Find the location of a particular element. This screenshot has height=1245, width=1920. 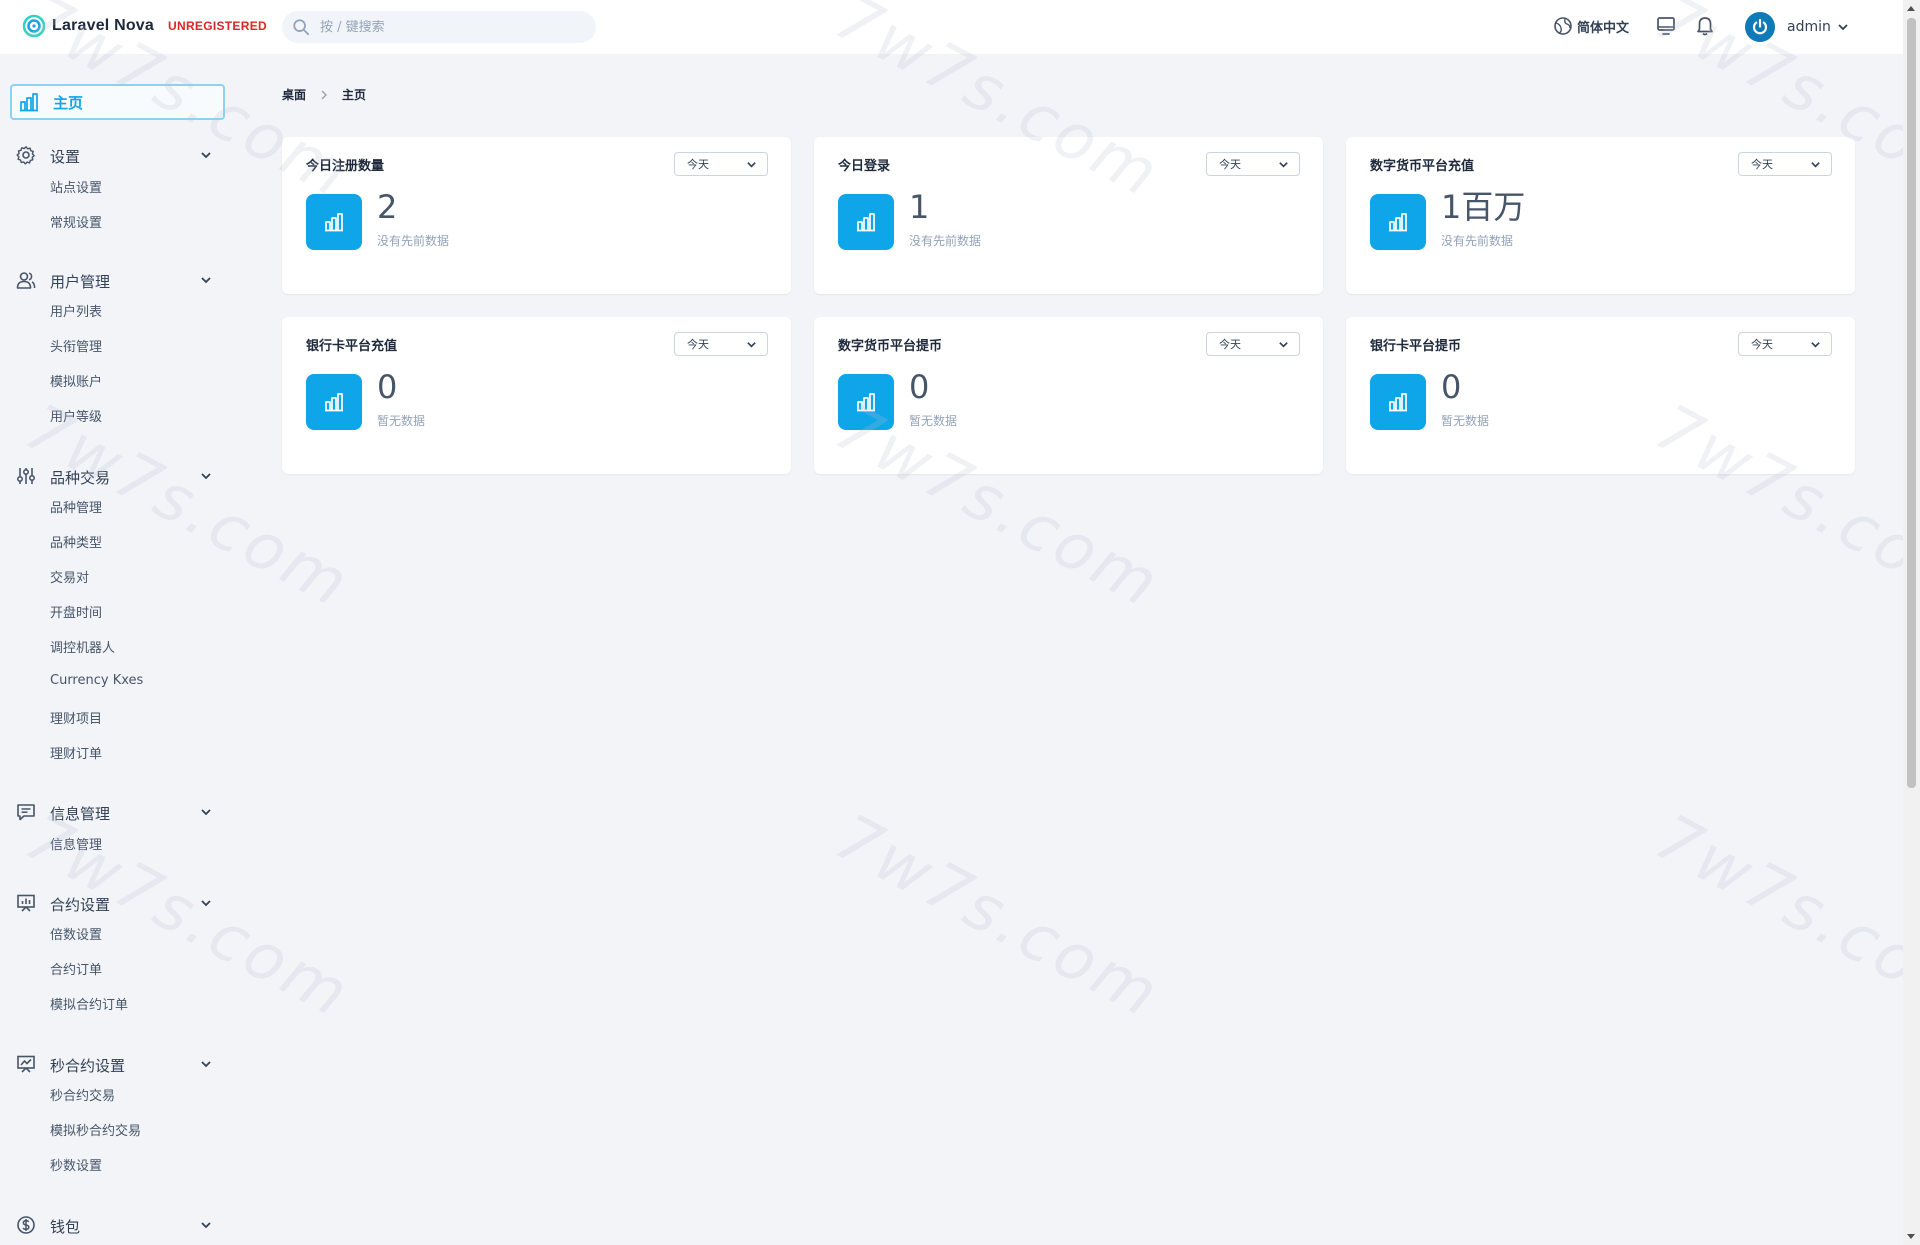

language-switcher: 简体中文 is located at coordinates (1591, 26).